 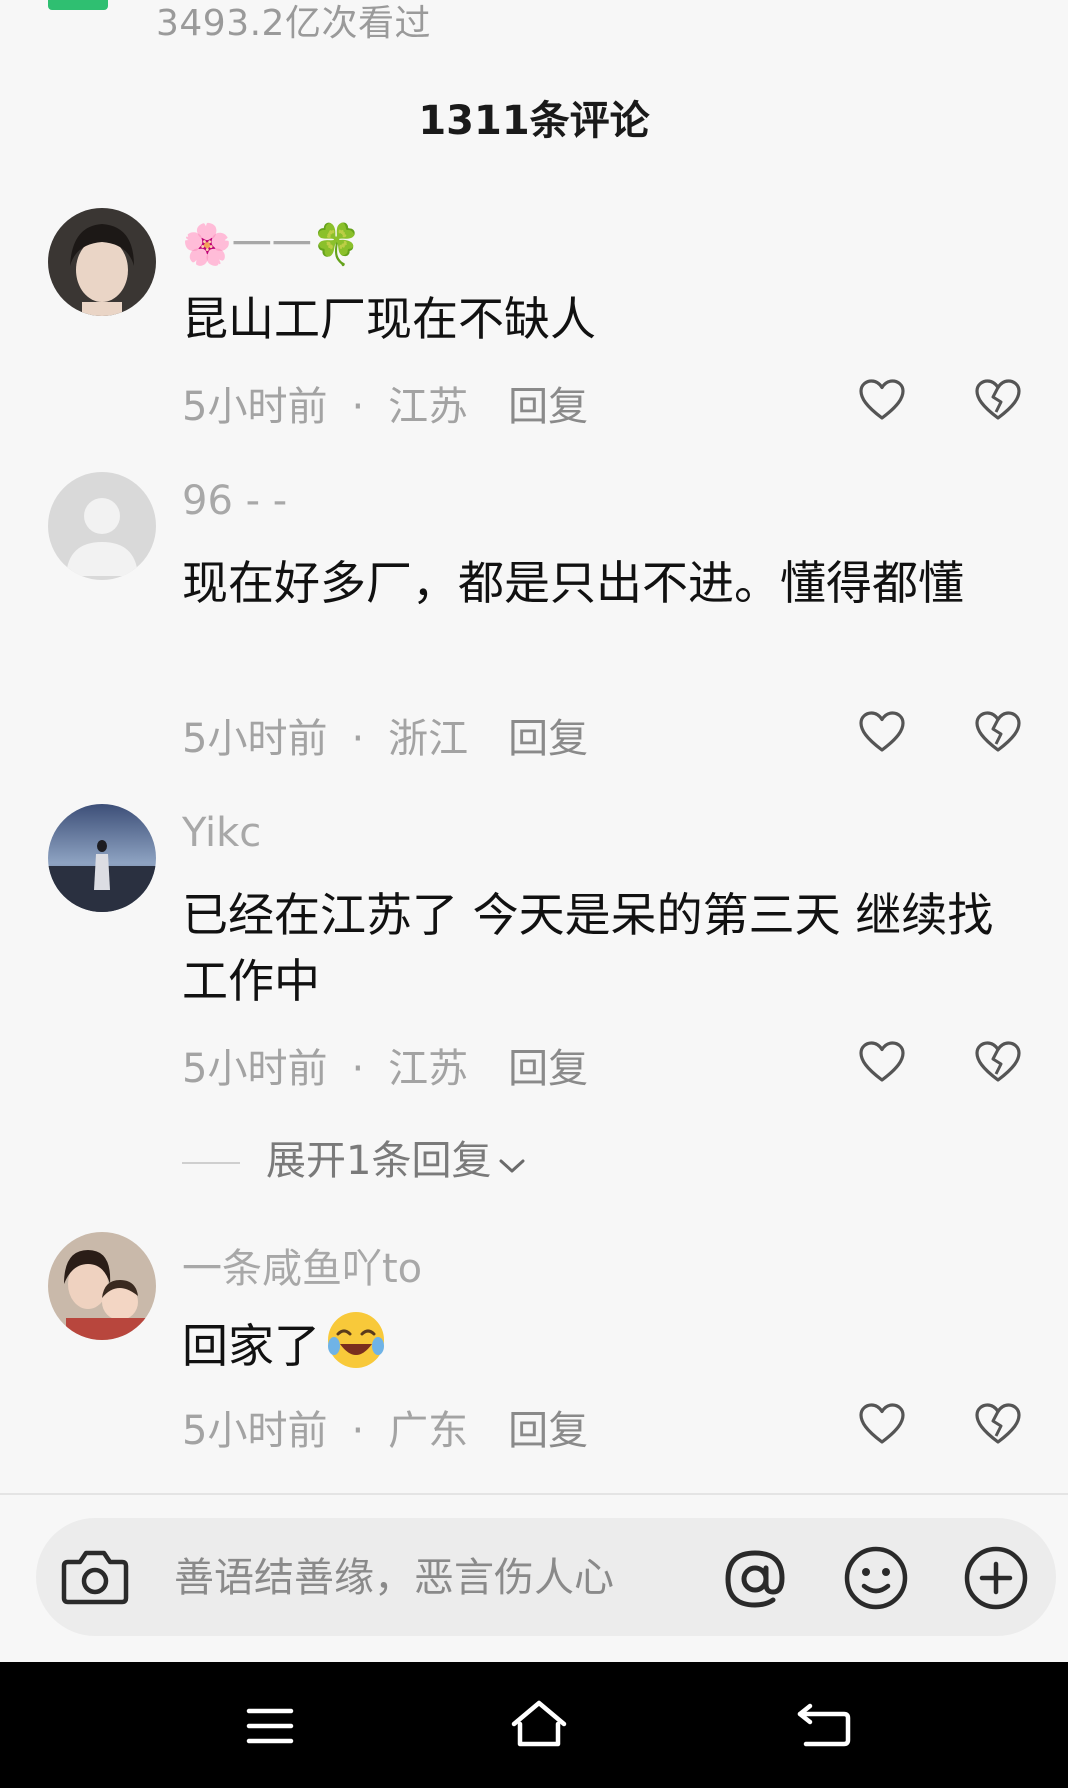 What do you see at coordinates (251, 1346) in the screenshot?
I see `comment-text-content: 回家了` at bounding box center [251, 1346].